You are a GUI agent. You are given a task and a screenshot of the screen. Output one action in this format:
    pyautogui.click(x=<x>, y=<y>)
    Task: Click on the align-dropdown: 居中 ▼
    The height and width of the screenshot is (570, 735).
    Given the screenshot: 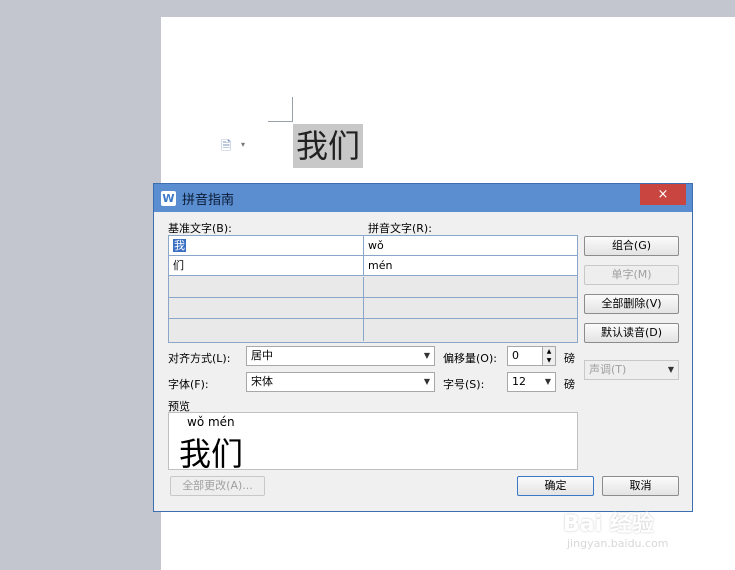 What is the action you would take?
    pyautogui.click(x=340, y=356)
    